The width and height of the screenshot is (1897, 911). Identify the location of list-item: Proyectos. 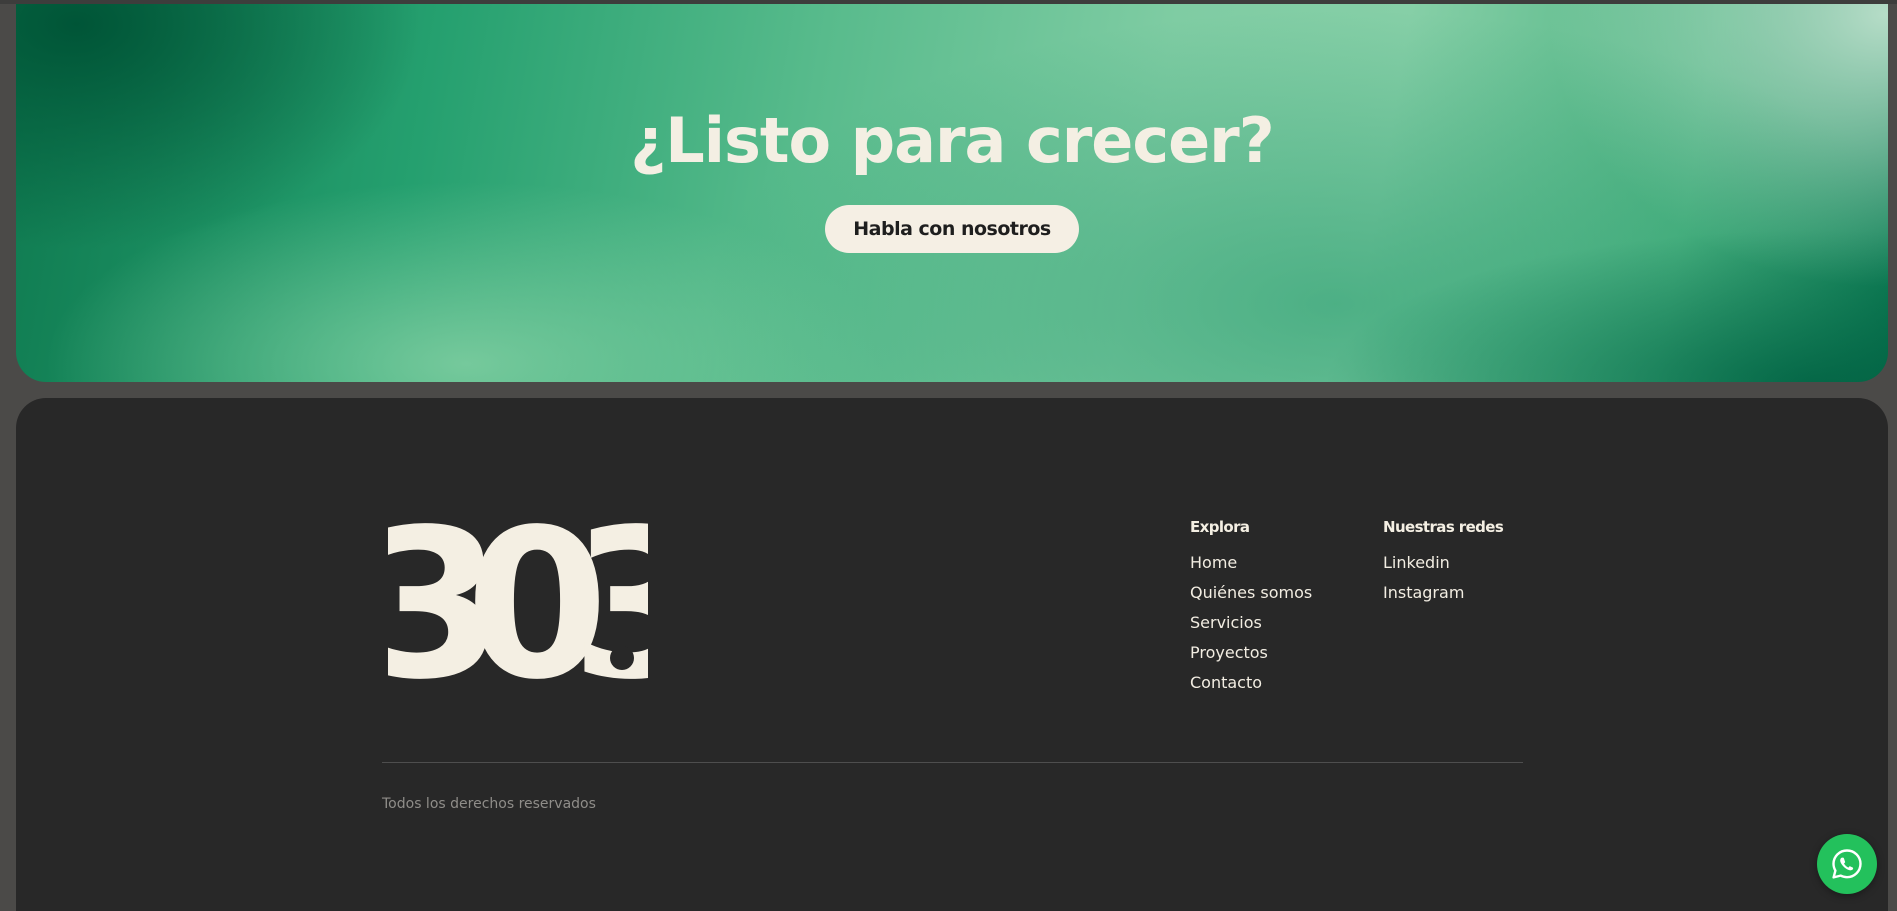
(1251, 652).